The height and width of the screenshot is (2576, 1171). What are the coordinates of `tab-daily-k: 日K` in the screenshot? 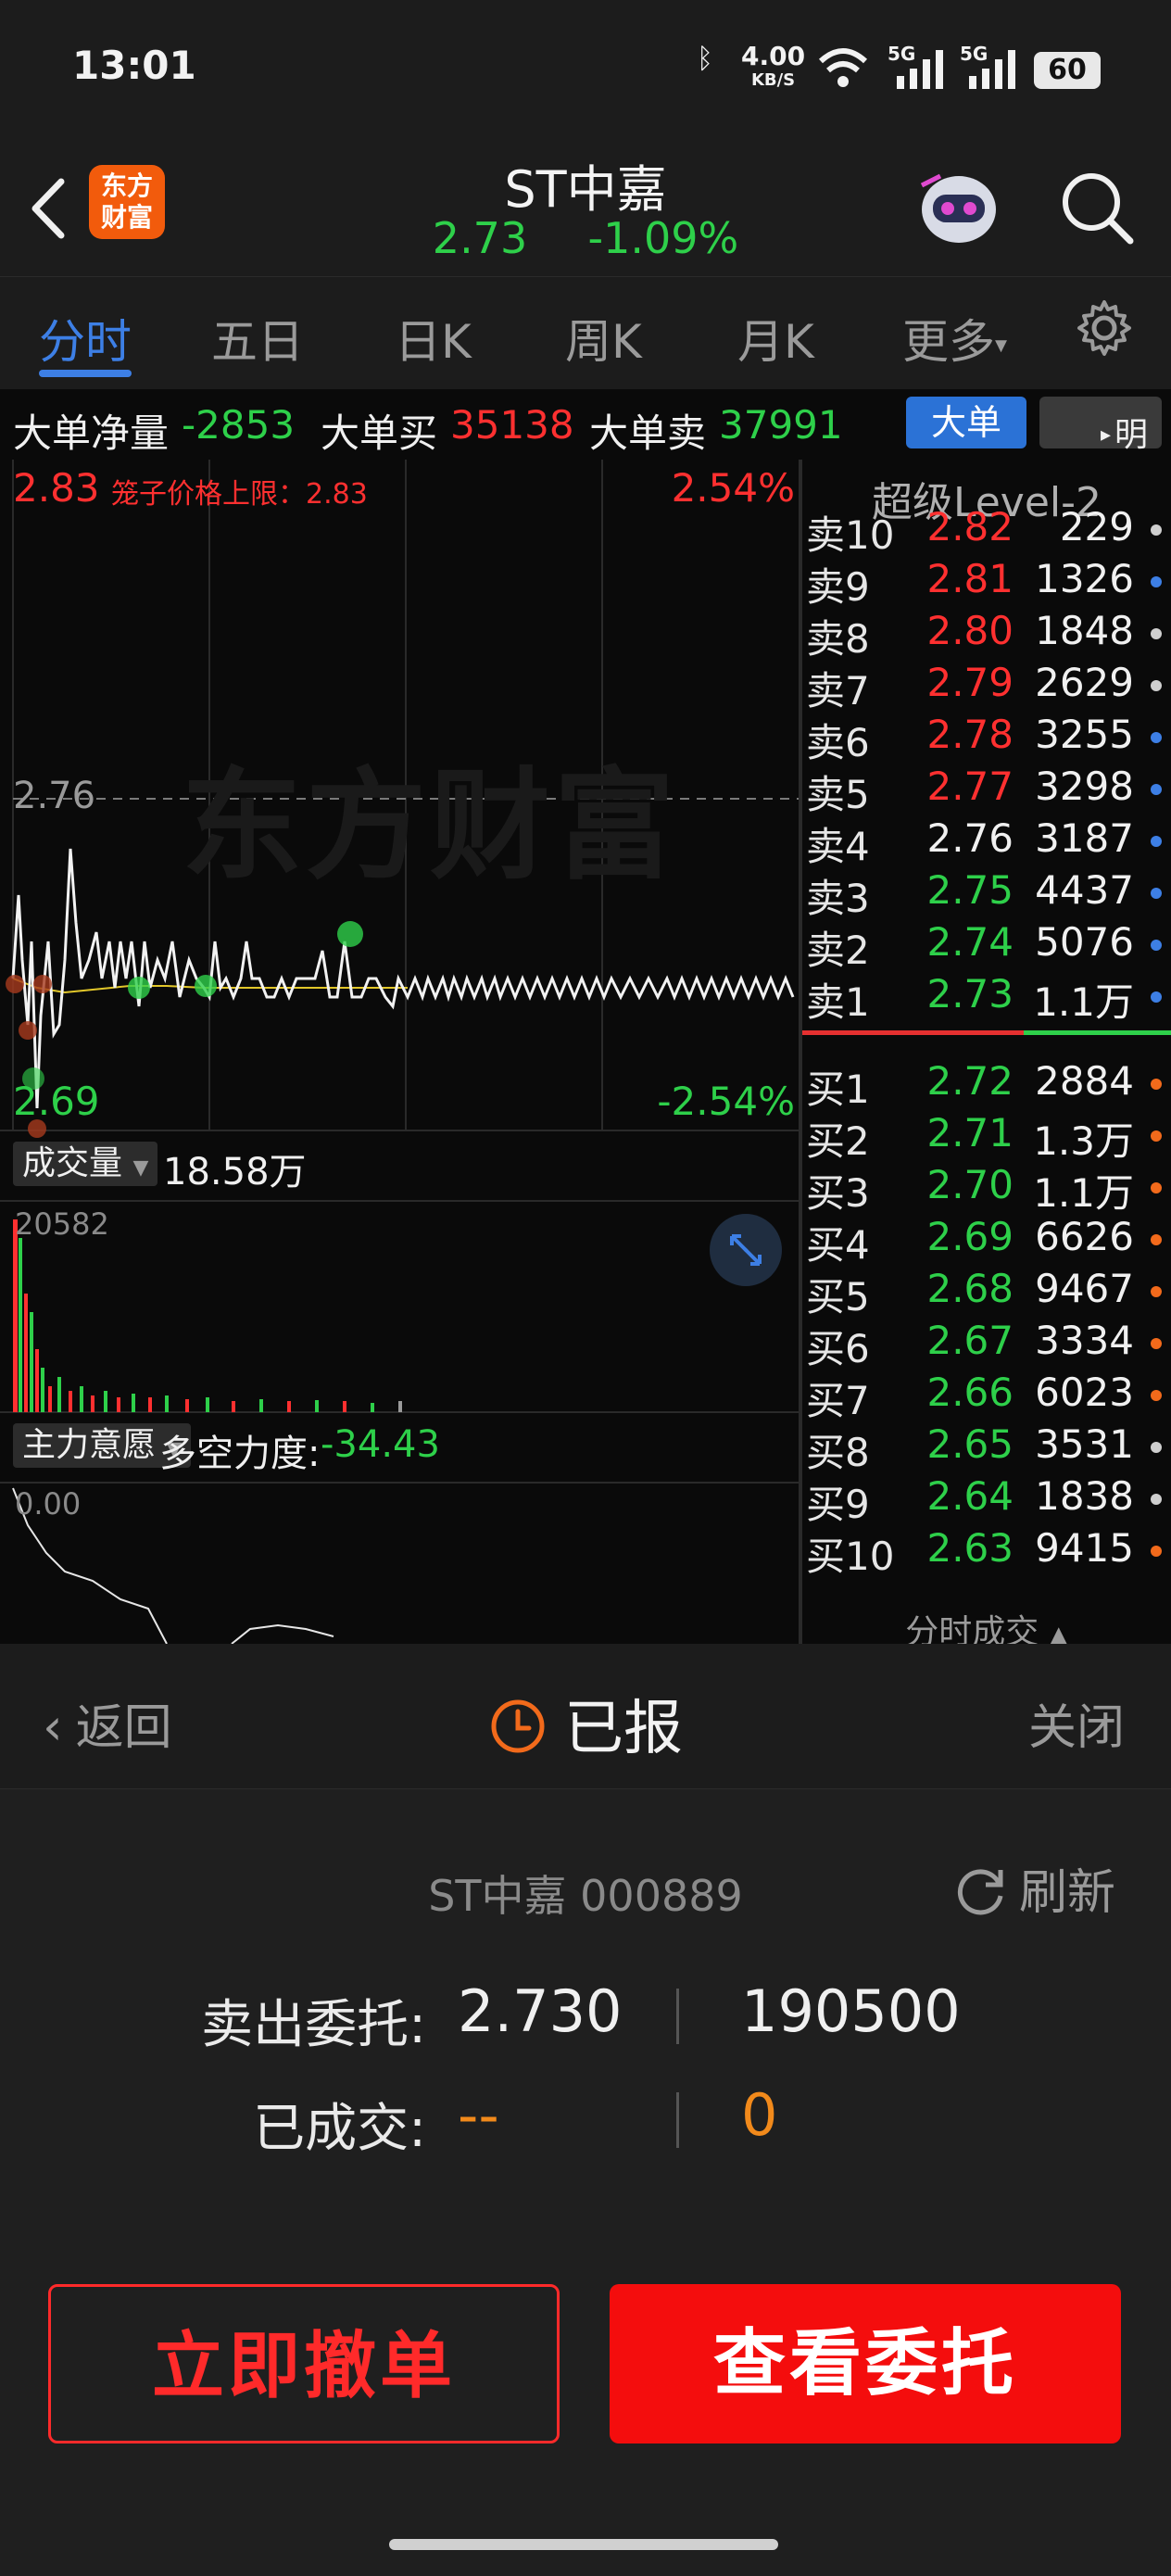 It's located at (434, 338).